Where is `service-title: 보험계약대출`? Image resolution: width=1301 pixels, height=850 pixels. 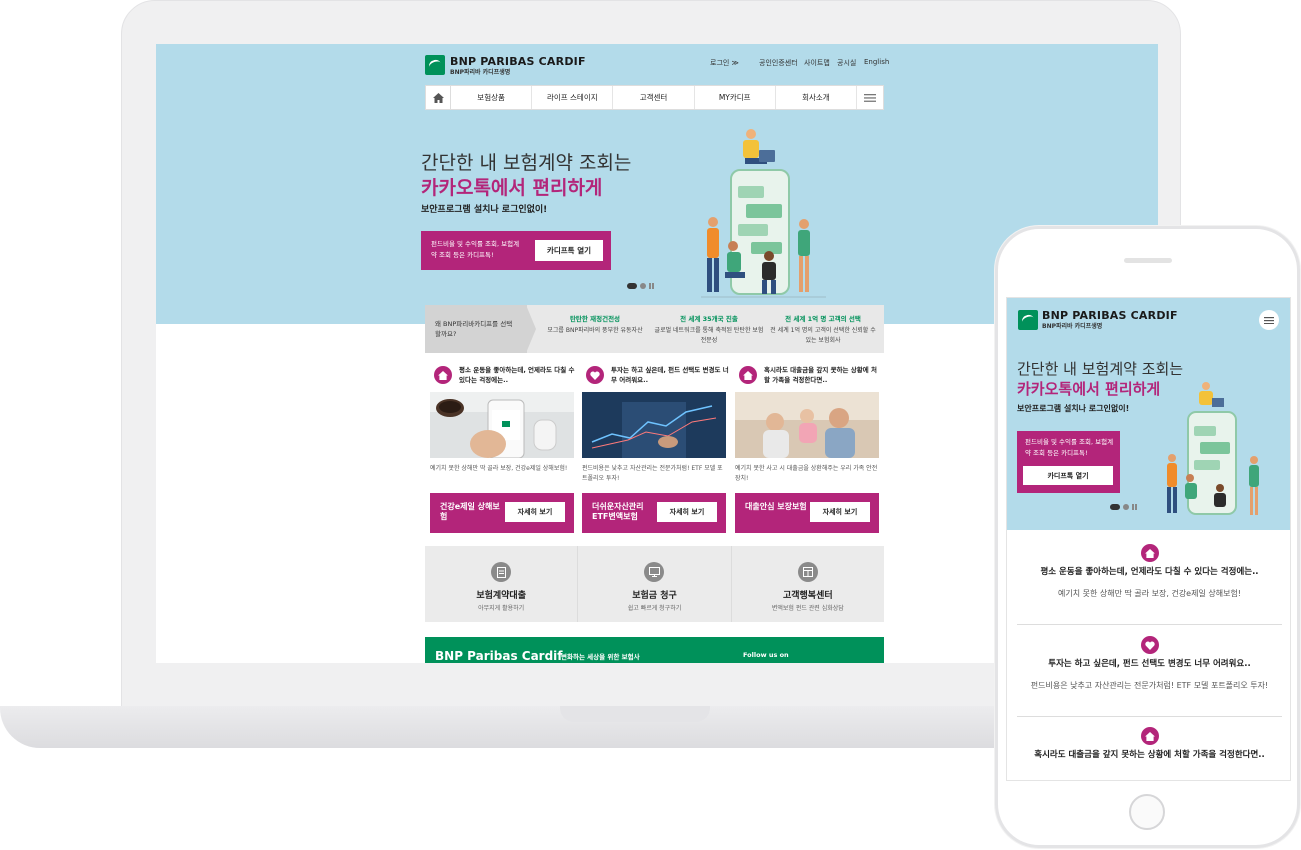 service-title: 보험계약대출 is located at coordinates (501, 596).